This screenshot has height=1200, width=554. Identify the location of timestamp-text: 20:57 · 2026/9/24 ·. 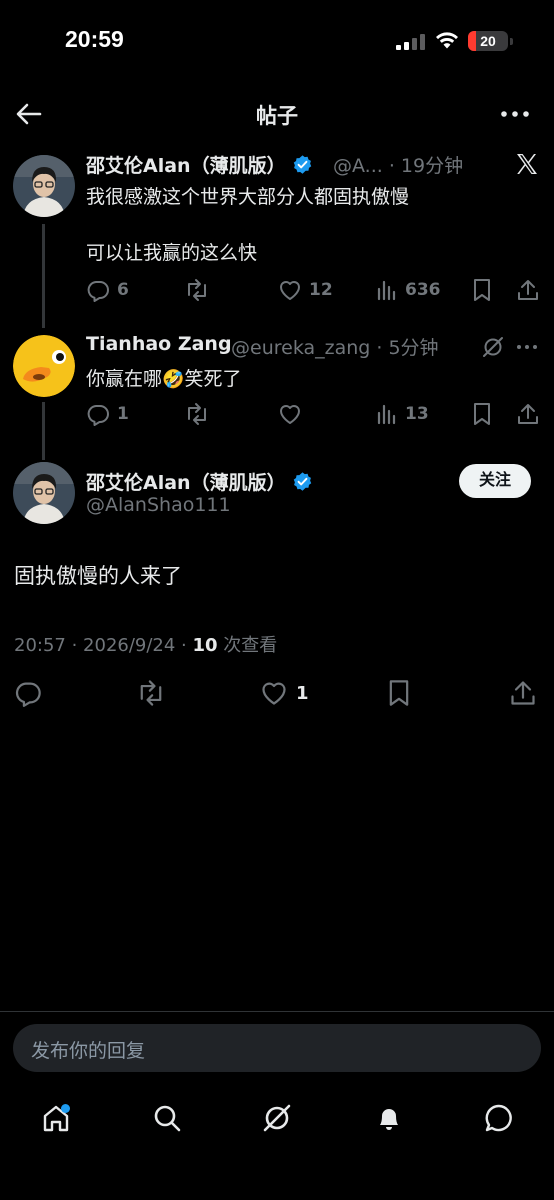
(103, 645).